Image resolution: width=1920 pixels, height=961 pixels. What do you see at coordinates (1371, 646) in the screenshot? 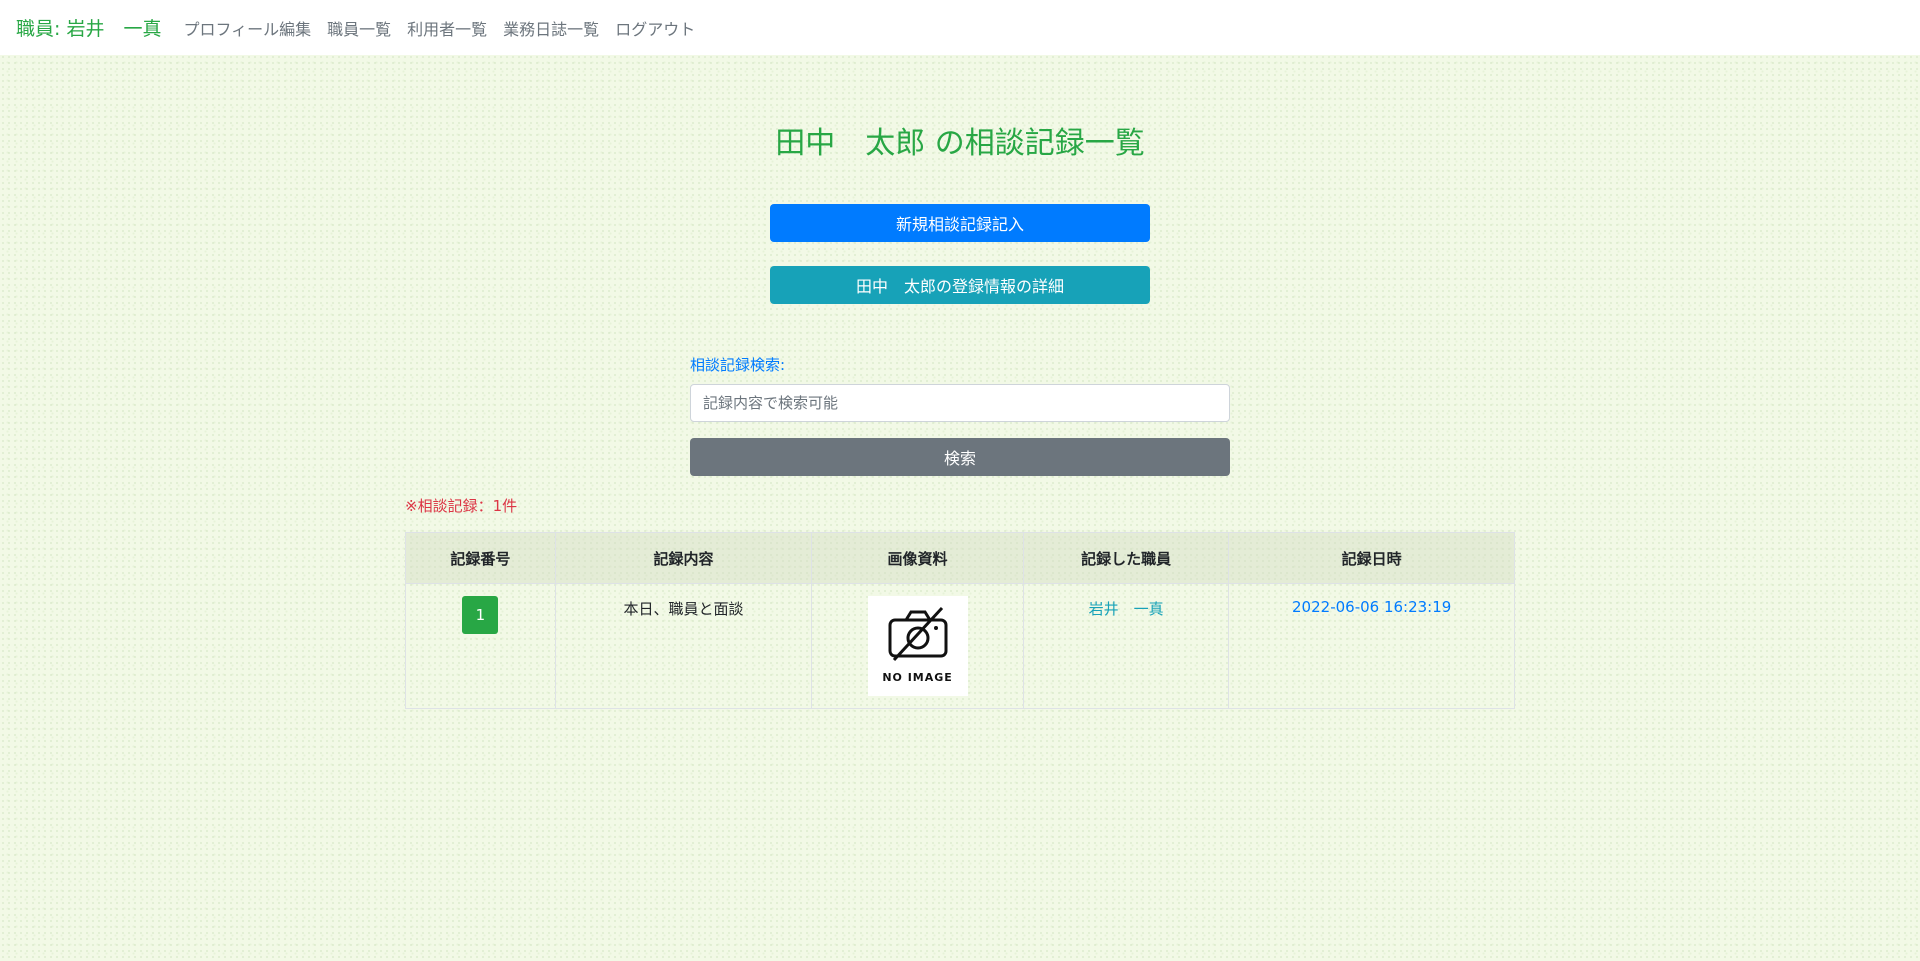
I see `cell-record-datetime: 2022-06-06 16:23:19` at bounding box center [1371, 646].